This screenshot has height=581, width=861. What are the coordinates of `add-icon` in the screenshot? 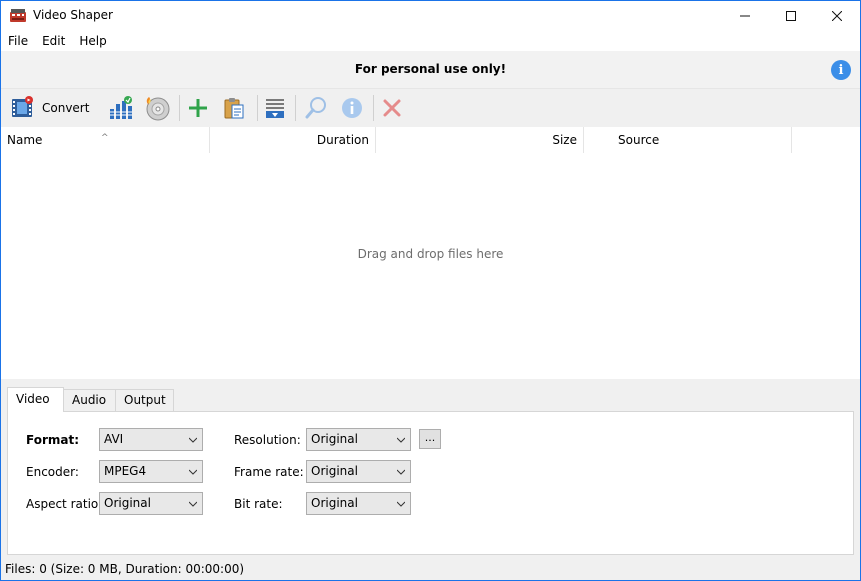 It's located at (198, 108).